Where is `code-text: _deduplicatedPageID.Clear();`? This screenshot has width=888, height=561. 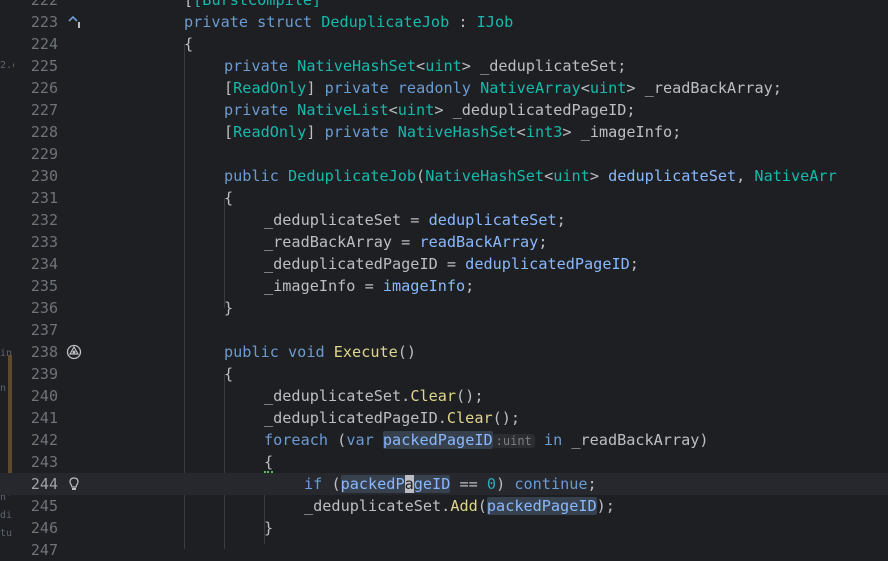 code-text: _deduplicatedPageID.Clear(); is located at coordinates (392, 418).